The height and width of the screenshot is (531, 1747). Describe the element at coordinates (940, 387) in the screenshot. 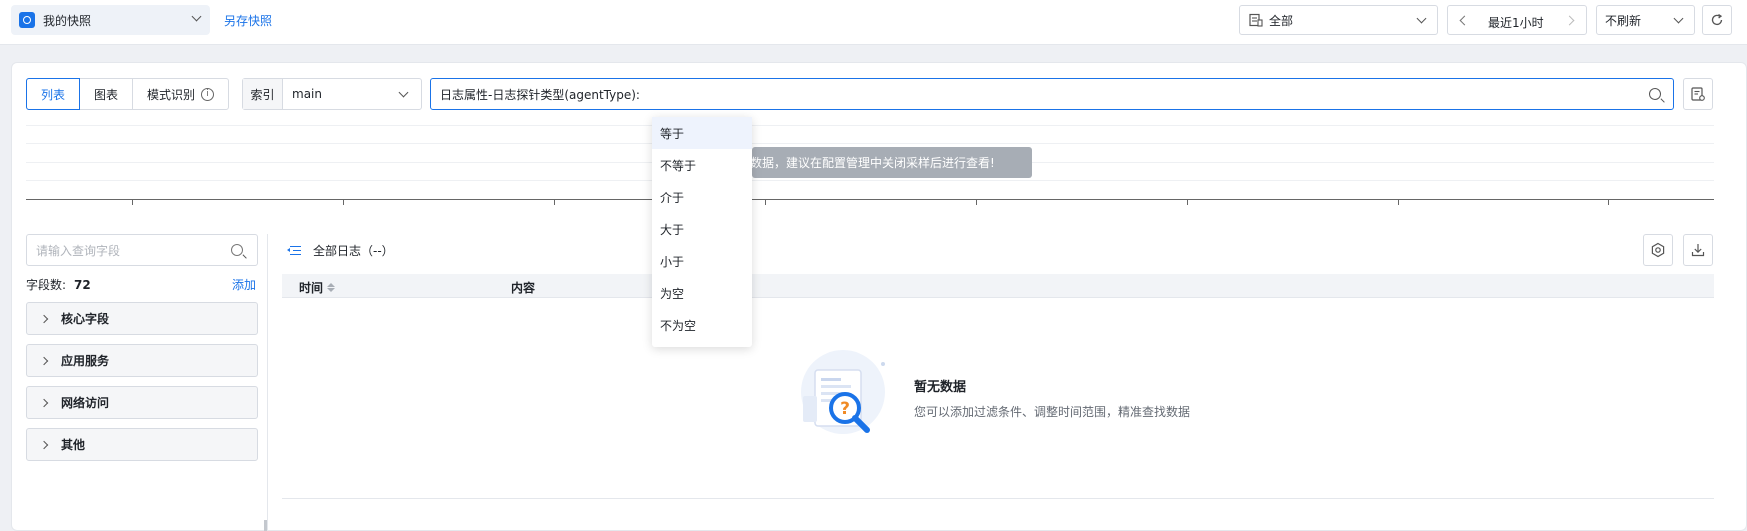

I see `empty-state-title: 暂无数据` at that location.